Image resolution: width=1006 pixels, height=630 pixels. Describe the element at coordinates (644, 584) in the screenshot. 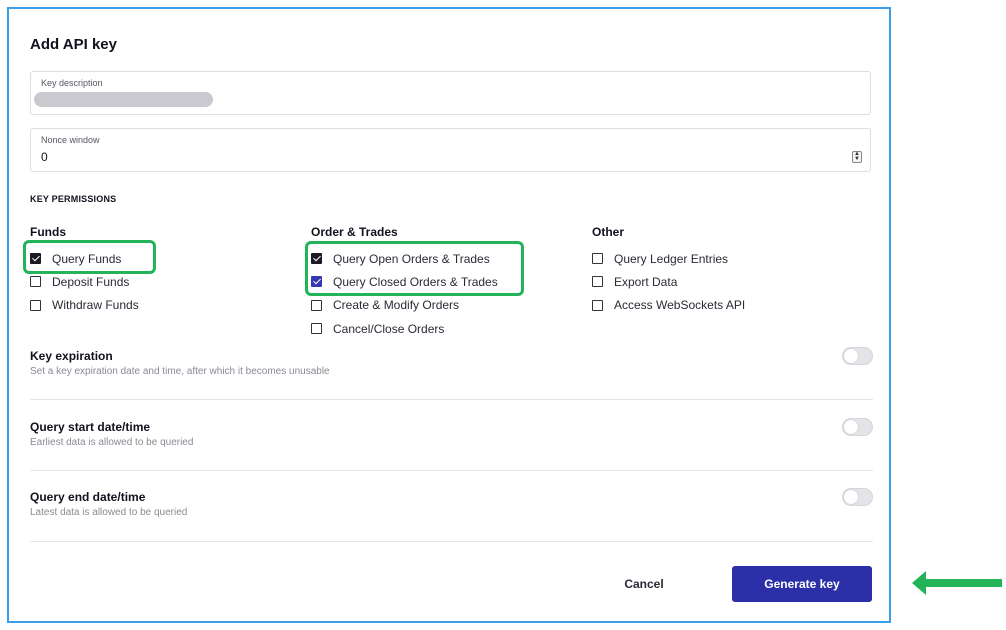

I see `cancel-button: Cancel` at that location.